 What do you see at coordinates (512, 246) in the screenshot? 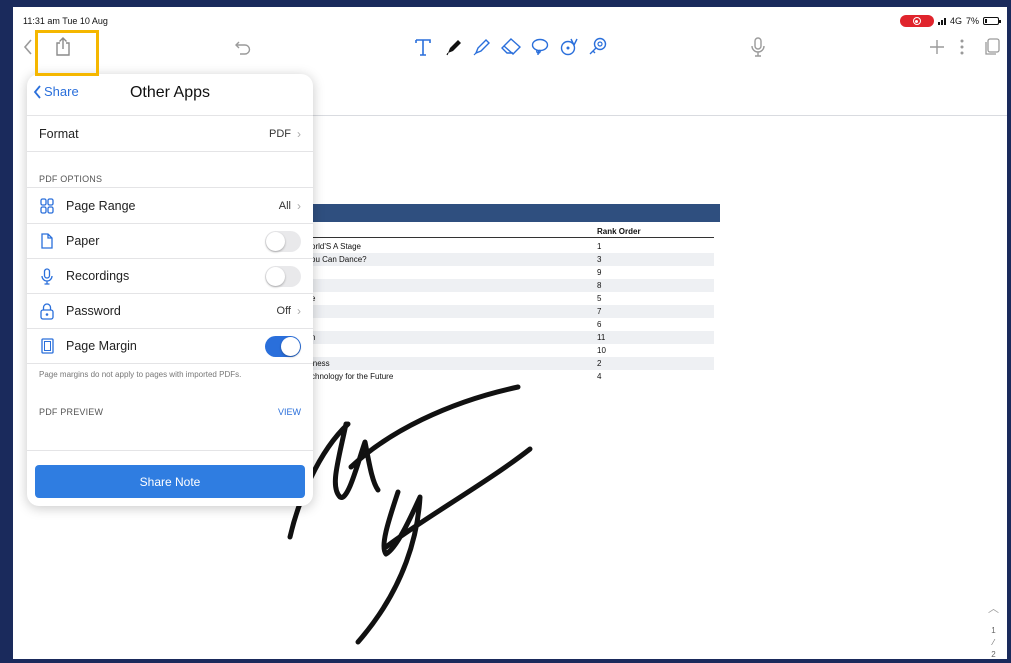
I see `table-row: orld'S A Stage 1` at bounding box center [512, 246].